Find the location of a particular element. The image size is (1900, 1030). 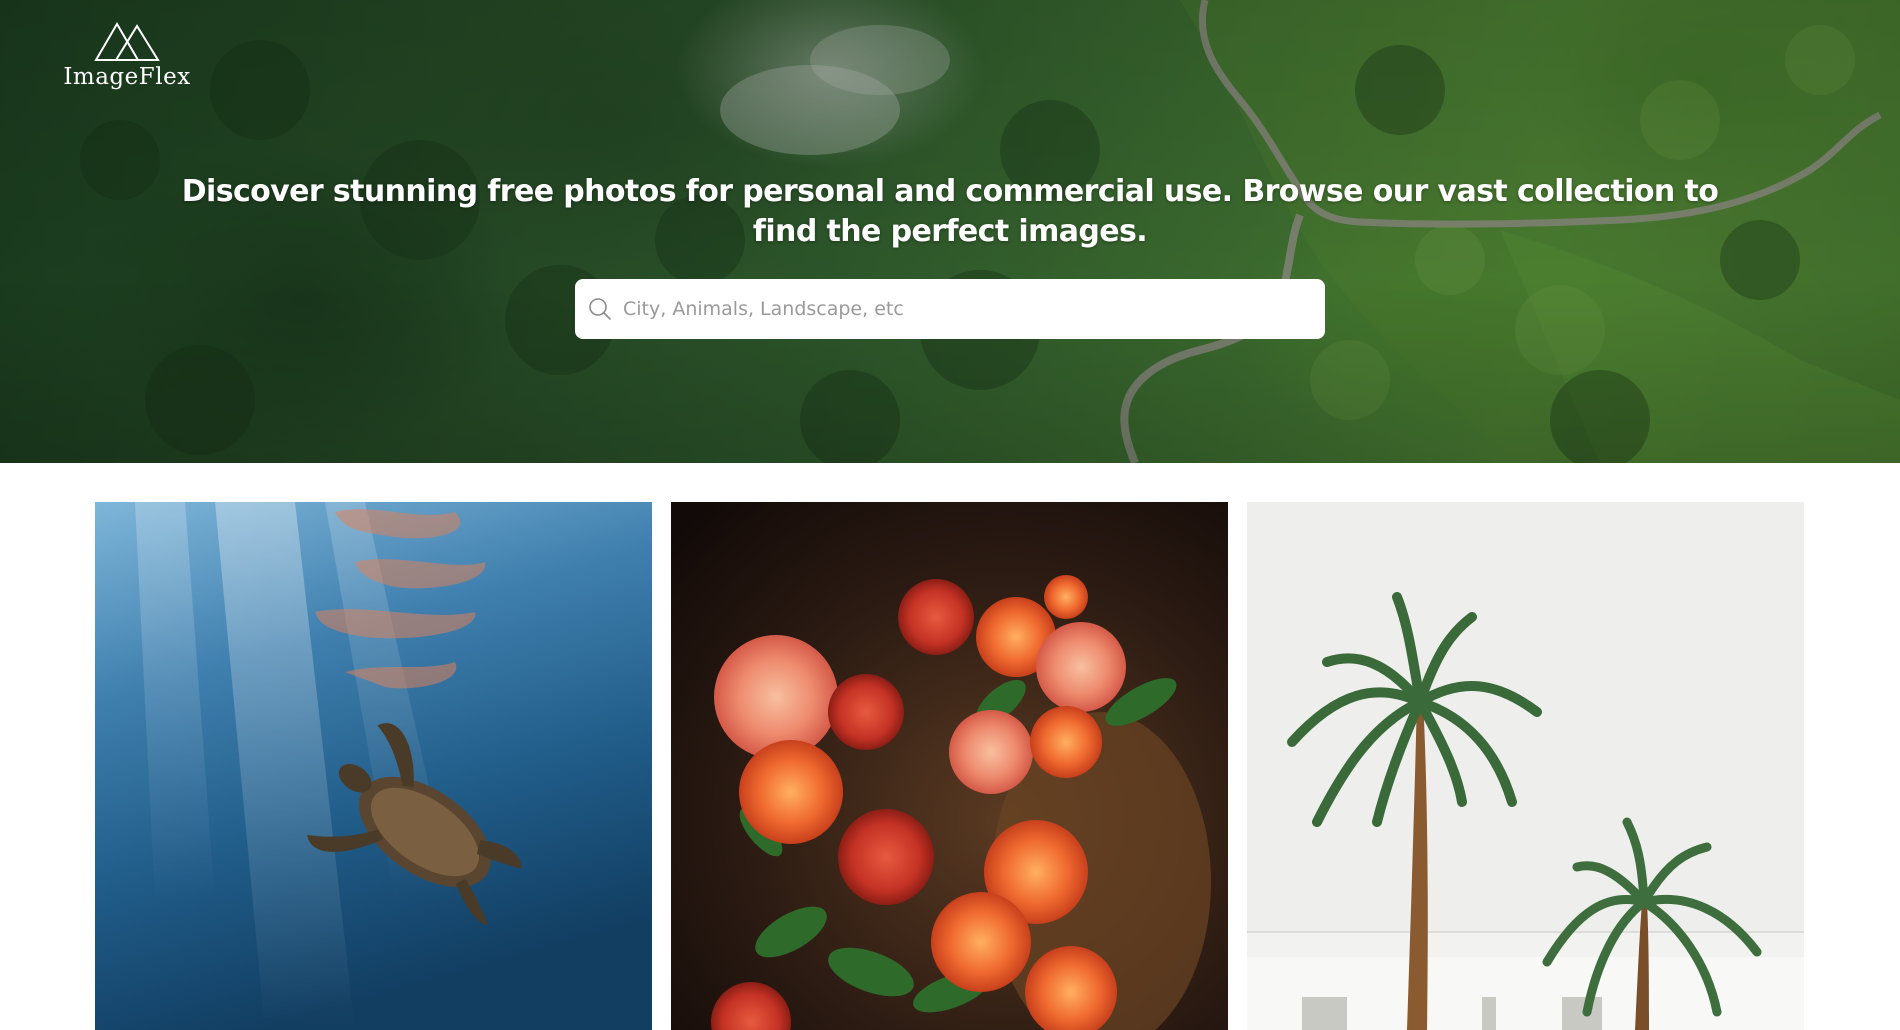

search-input is located at coordinates (973, 309).